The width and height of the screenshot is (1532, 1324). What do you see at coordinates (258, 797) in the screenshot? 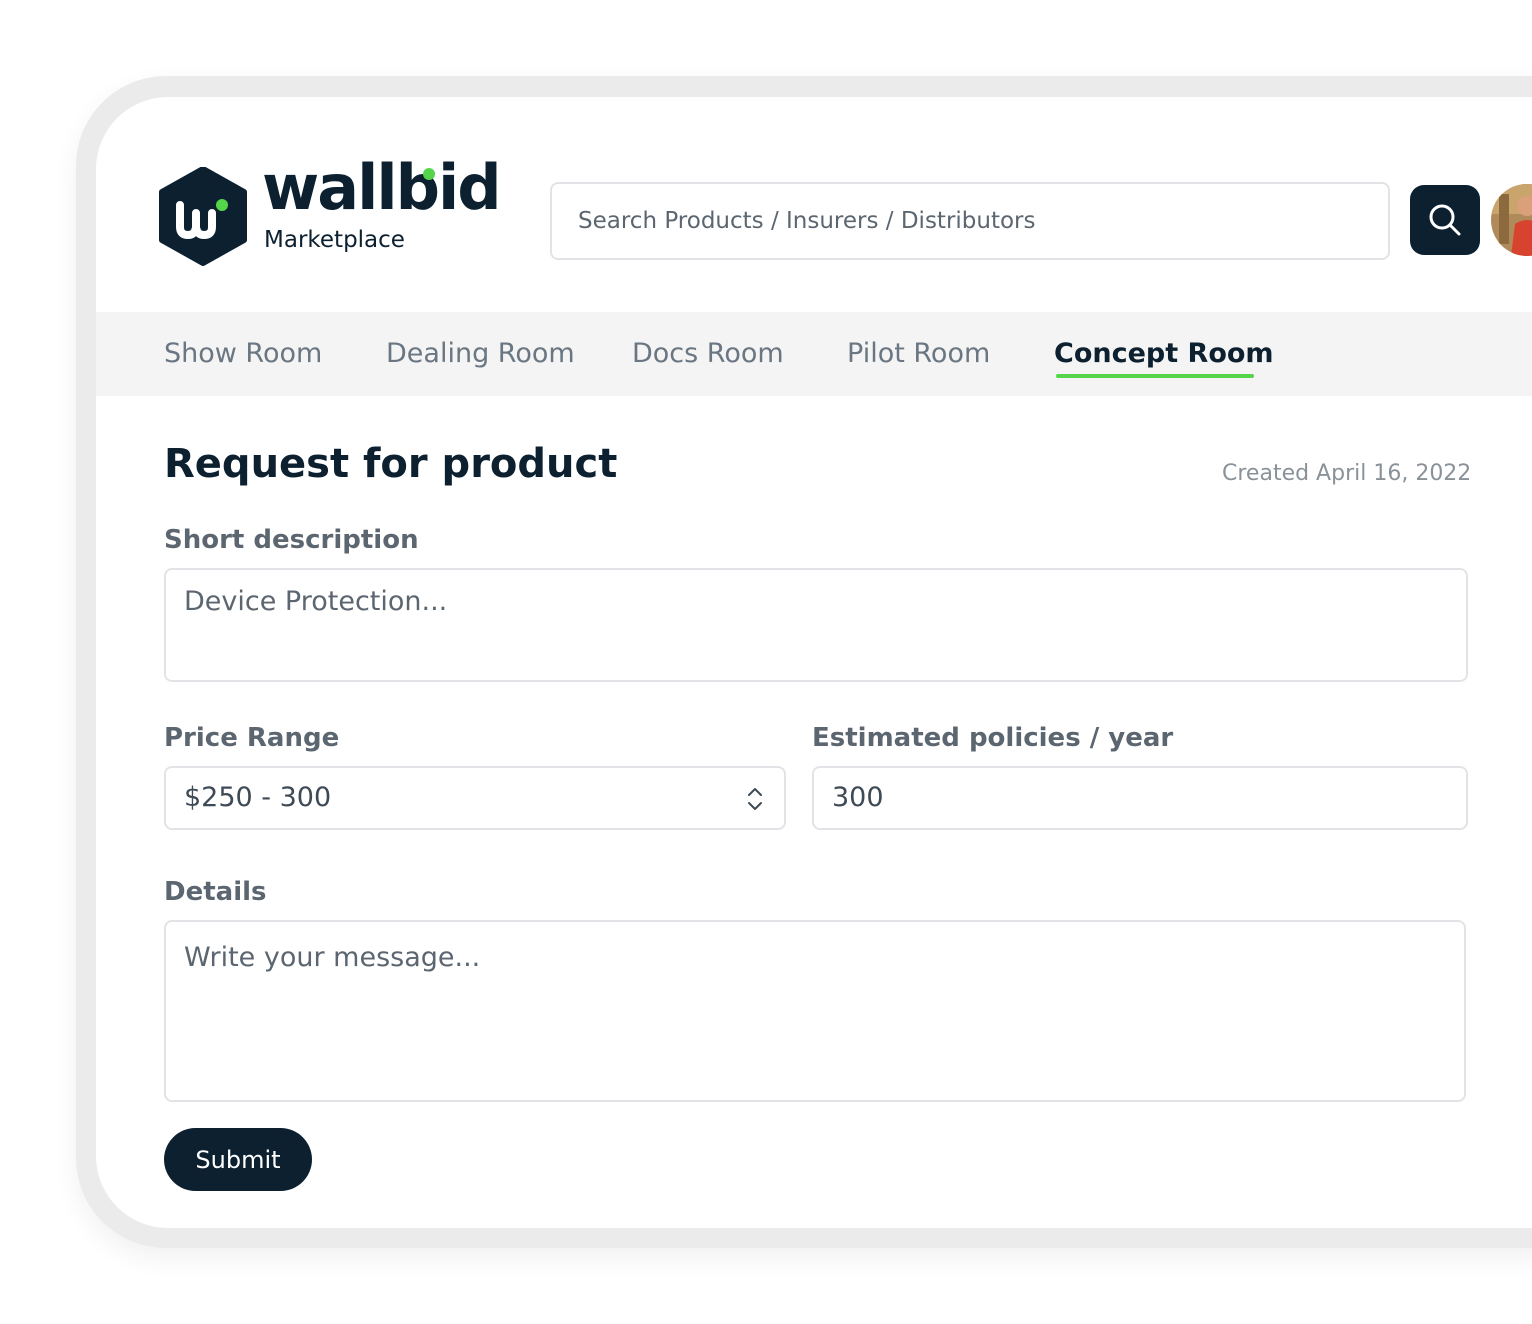
I see `price-range-value: $250 - 300` at bounding box center [258, 797].